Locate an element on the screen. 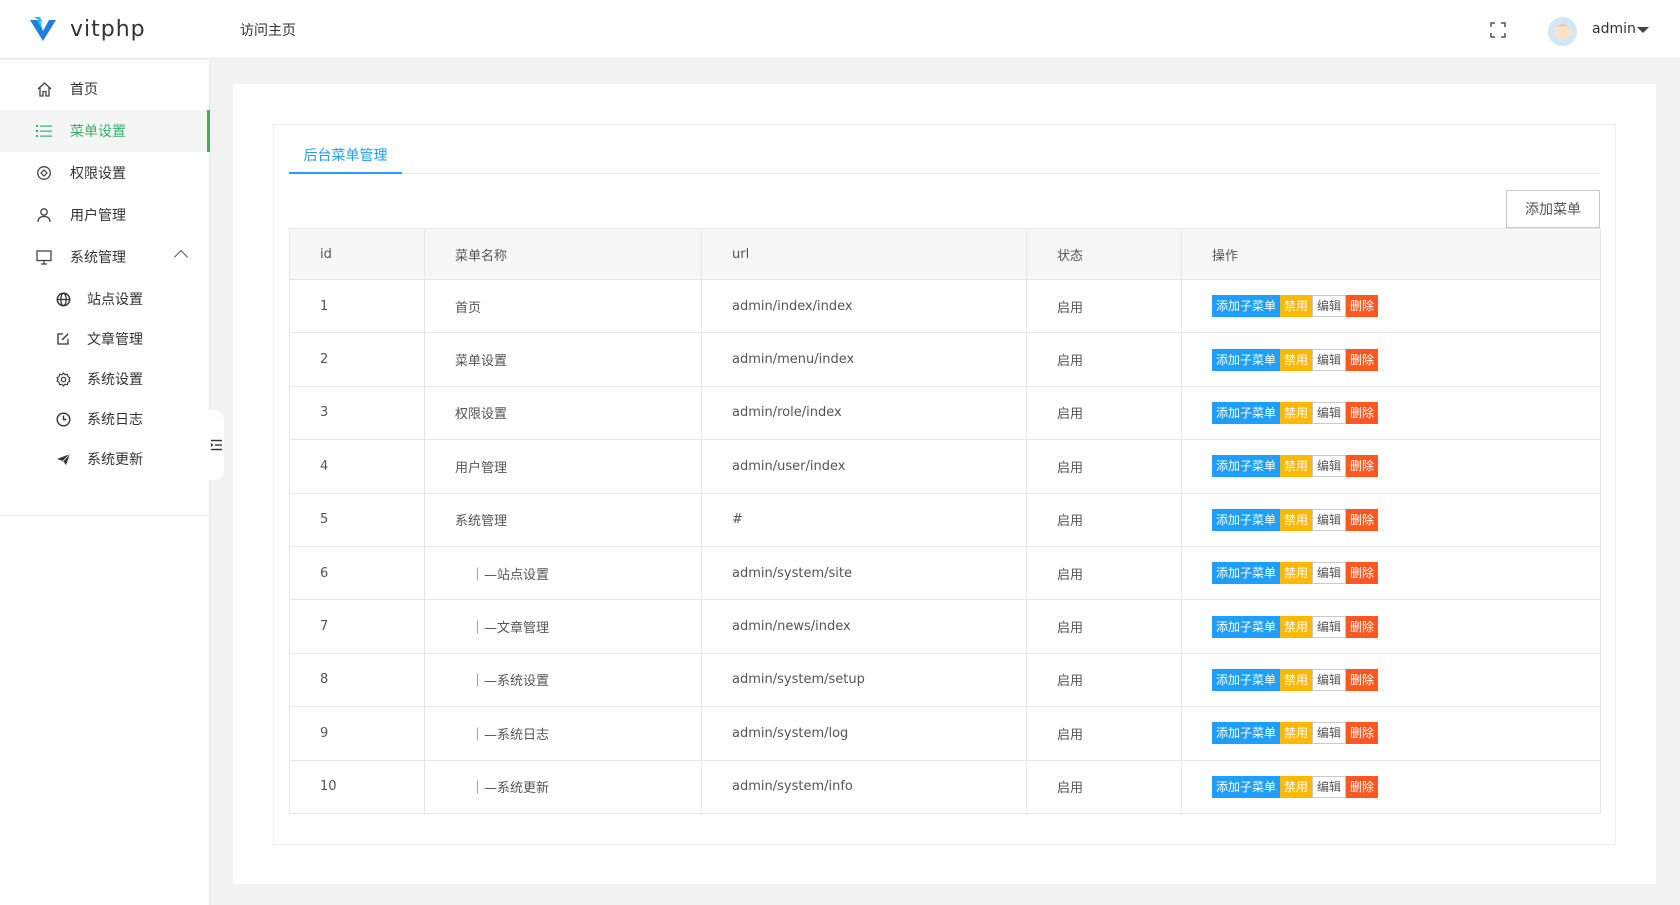 This screenshot has height=905, width=1680. table-row: 9 ｜—系统日志 admin/system/log 启用 添加子菜单 禁用 编辑 删除 is located at coordinates (945, 733).